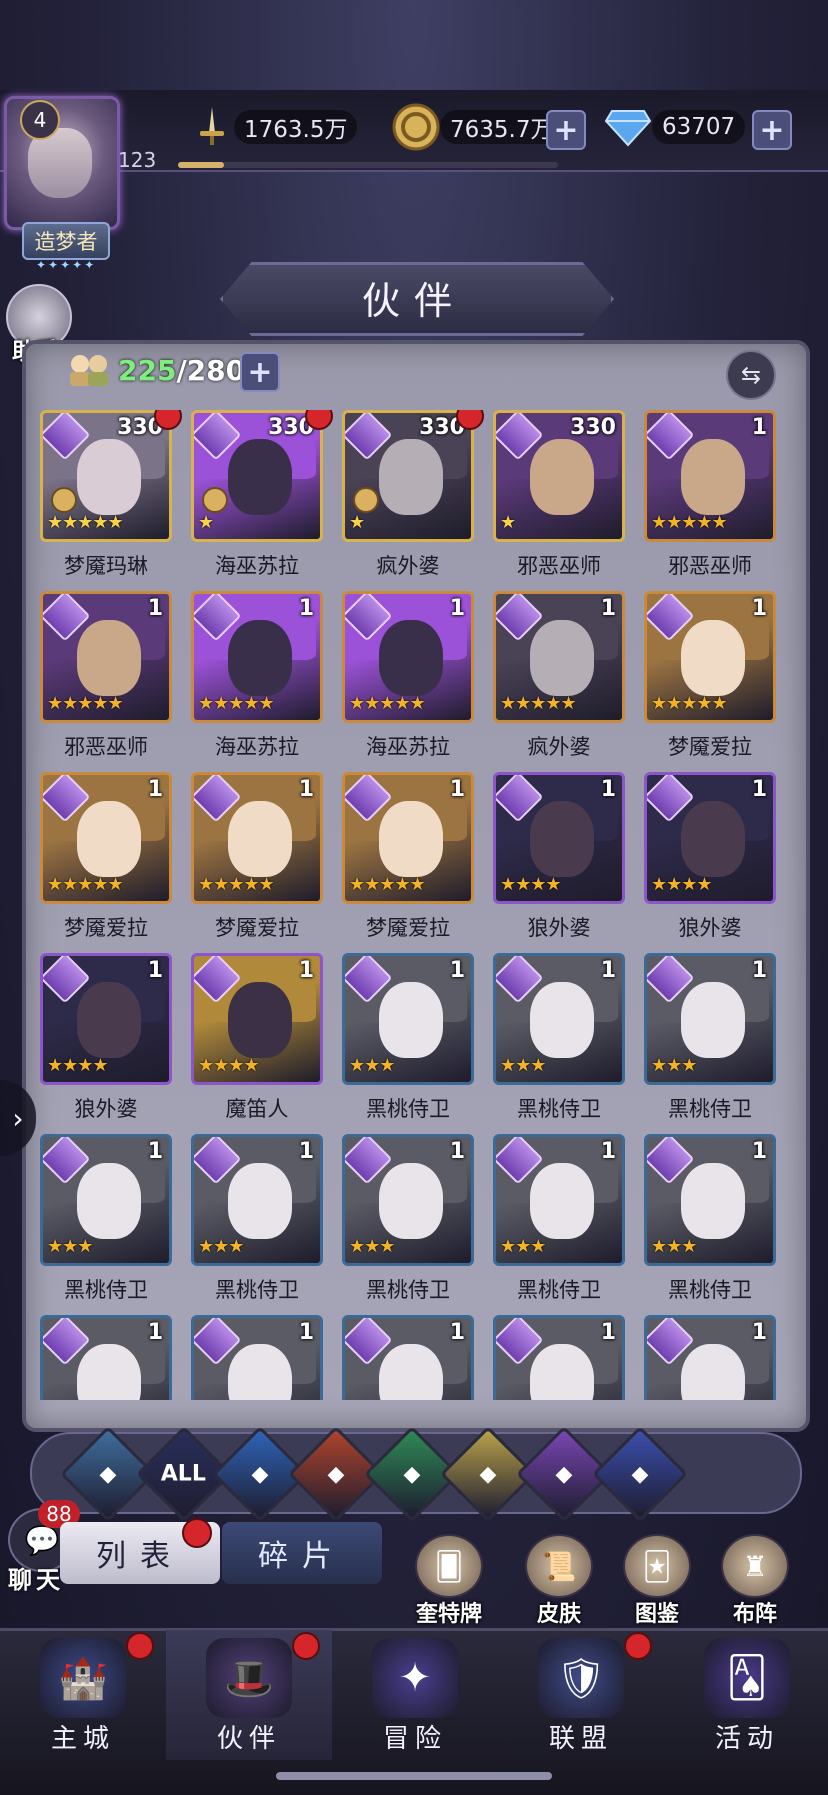 Image resolution: width=828 pixels, height=1795 pixels. I want to click on wind-icon: ◆, so click(412, 1474).